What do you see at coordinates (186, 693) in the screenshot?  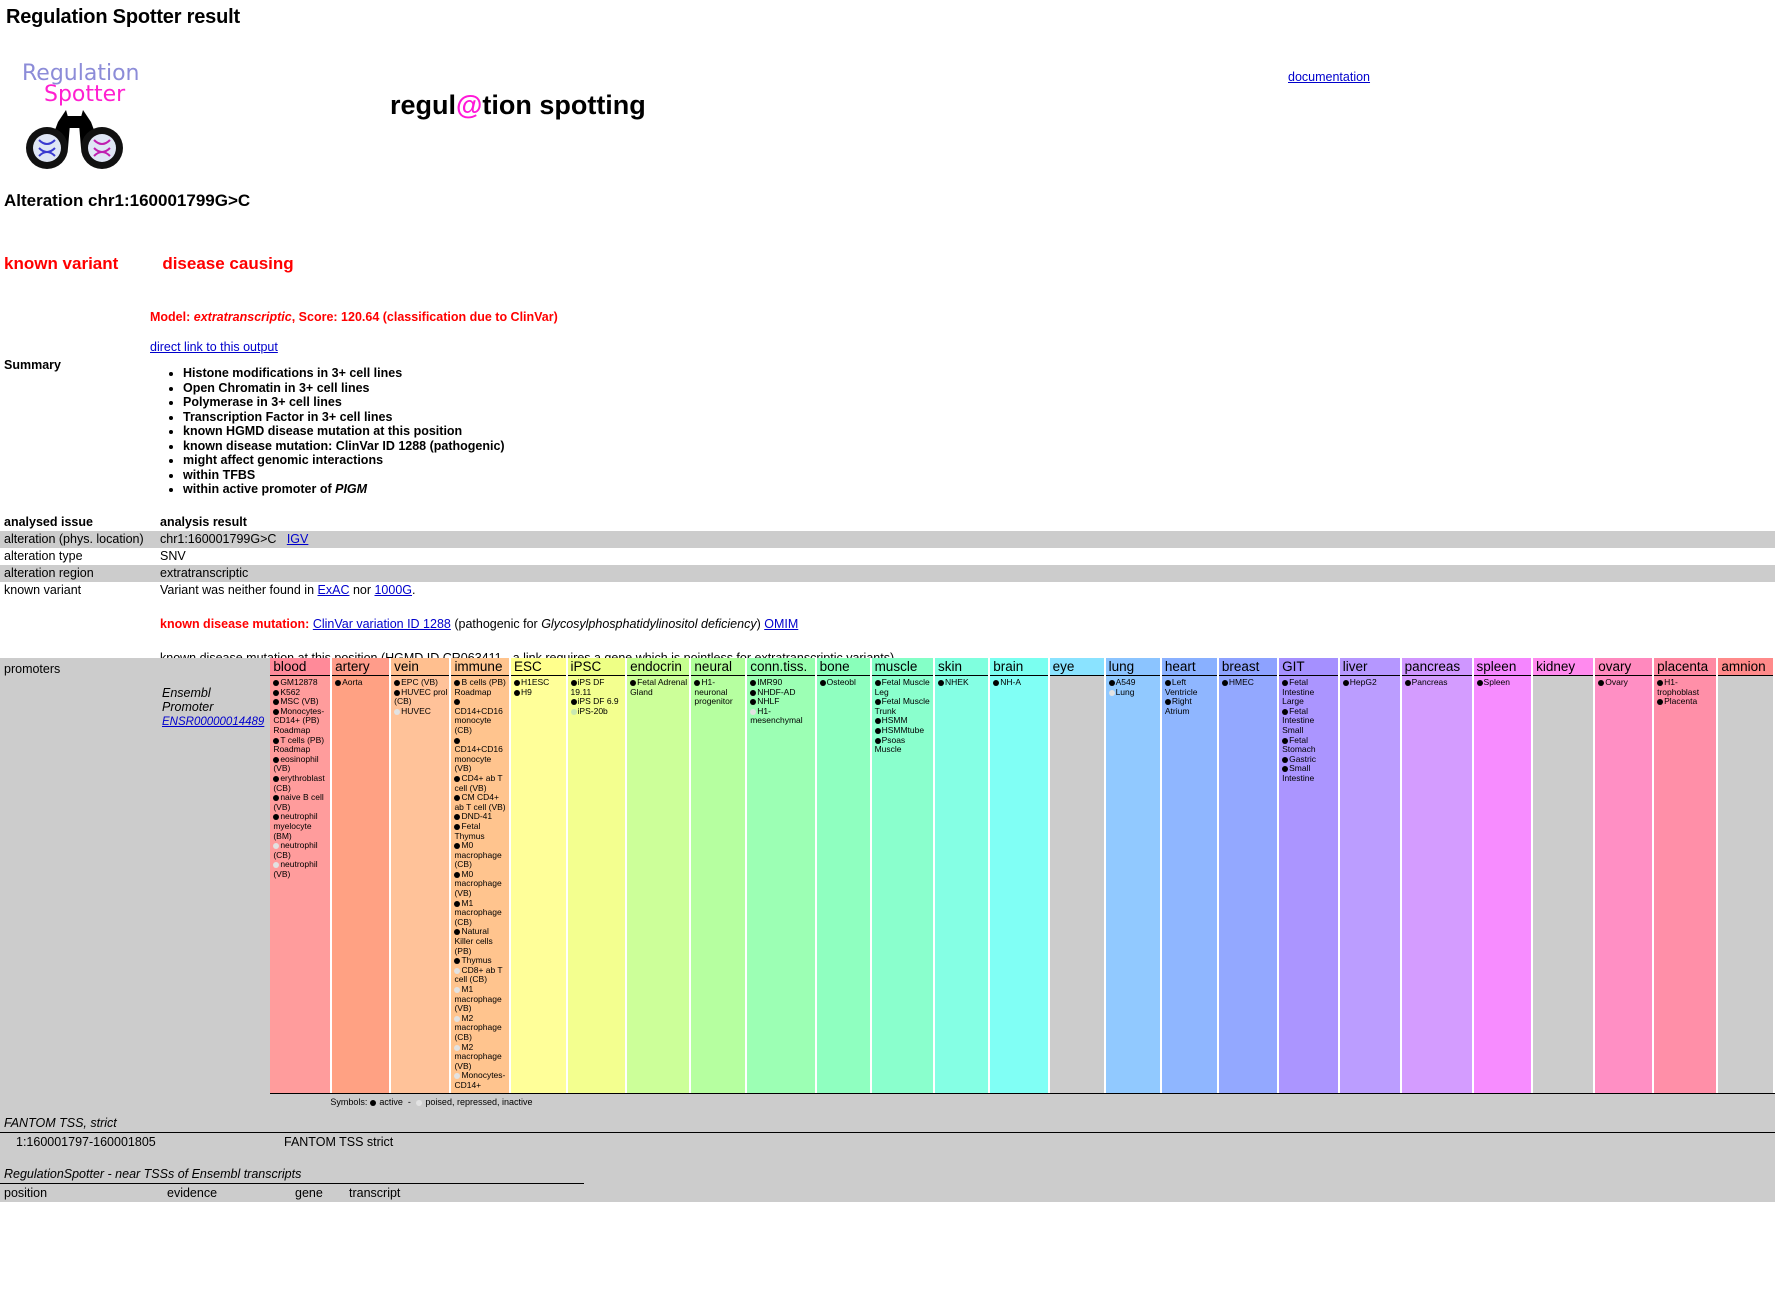 I see `ensembl-line1: Ensembl` at bounding box center [186, 693].